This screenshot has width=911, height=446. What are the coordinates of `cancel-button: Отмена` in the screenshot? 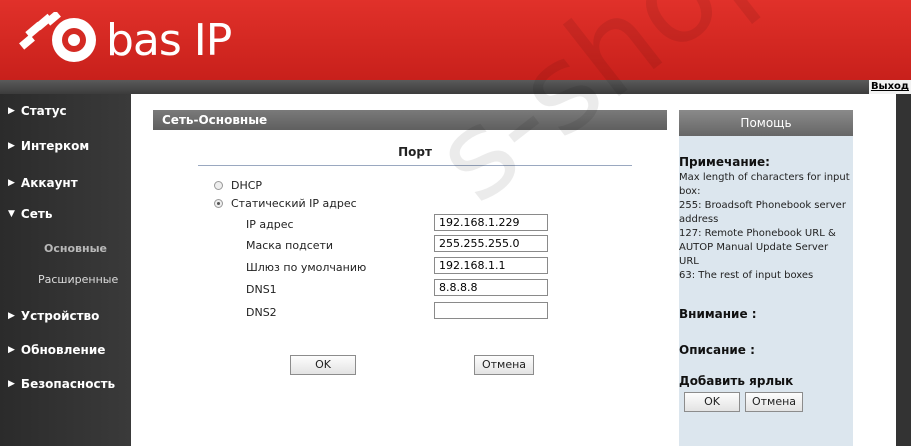 It's located at (504, 365).